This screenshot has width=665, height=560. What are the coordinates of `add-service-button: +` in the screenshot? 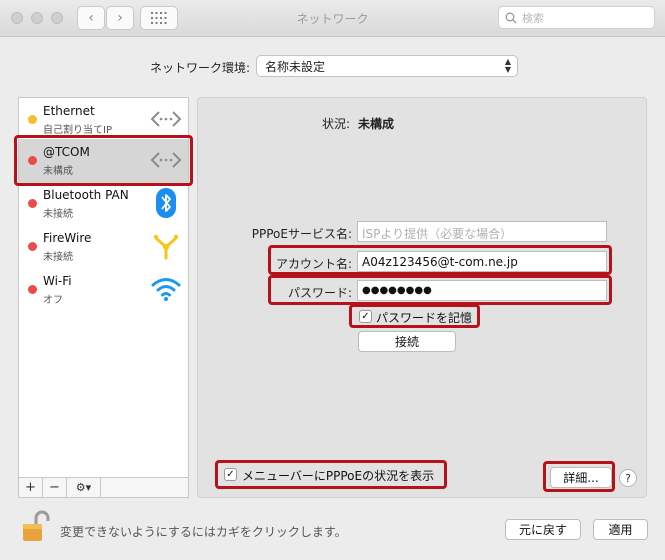 It's located at (31, 487).